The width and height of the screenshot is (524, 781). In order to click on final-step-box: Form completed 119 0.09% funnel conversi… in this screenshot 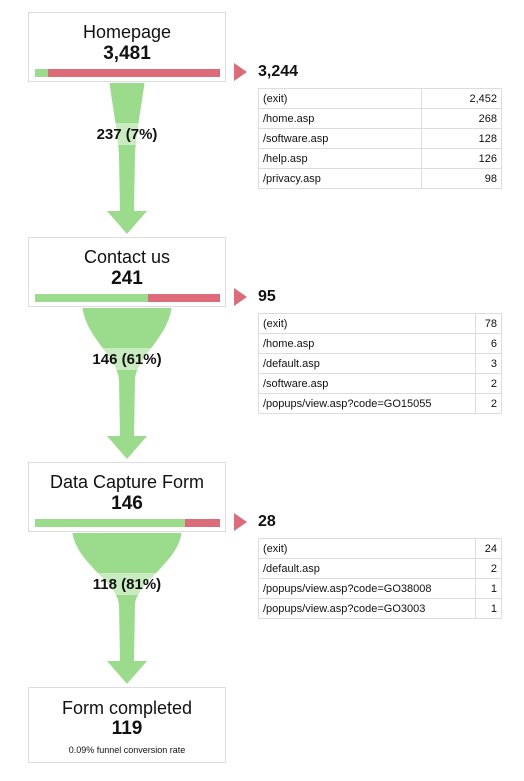, I will do `click(127, 725)`.